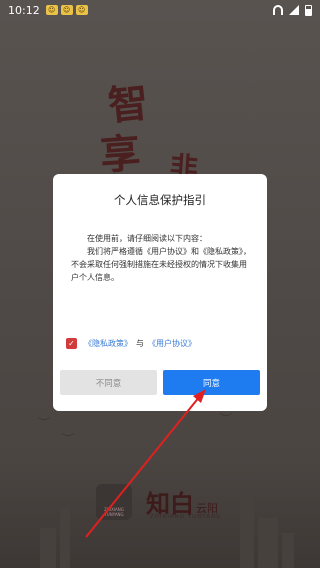 This screenshot has height=568, width=320. Describe the element at coordinates (120, 154) in the screenshot. I see `splash-glyph: 享` at that location.